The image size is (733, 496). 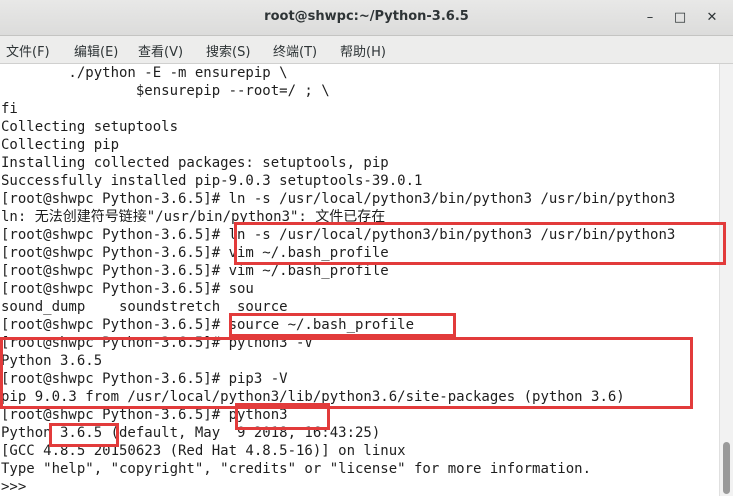 What do you see at coordinates (650, 18) in the screenshot?
I see `minimize-icon: –` at bounding box center [650, 18].